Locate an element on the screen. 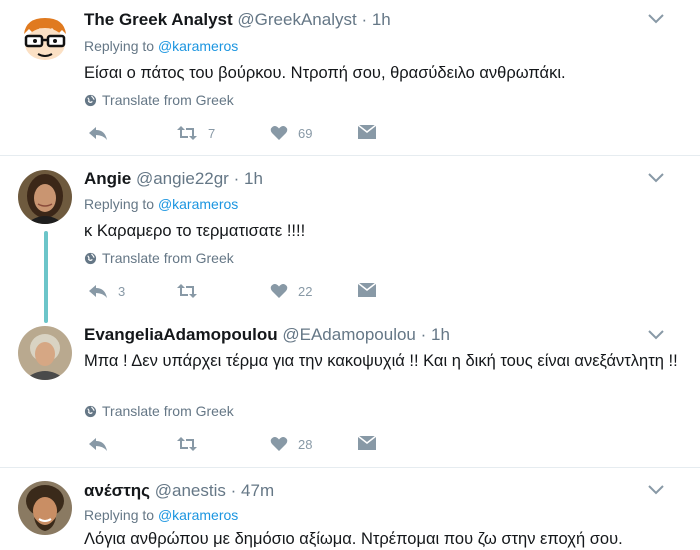 This screenshot has height=550, width=700. reply-count: 3 is located at coordinates (122, 291).